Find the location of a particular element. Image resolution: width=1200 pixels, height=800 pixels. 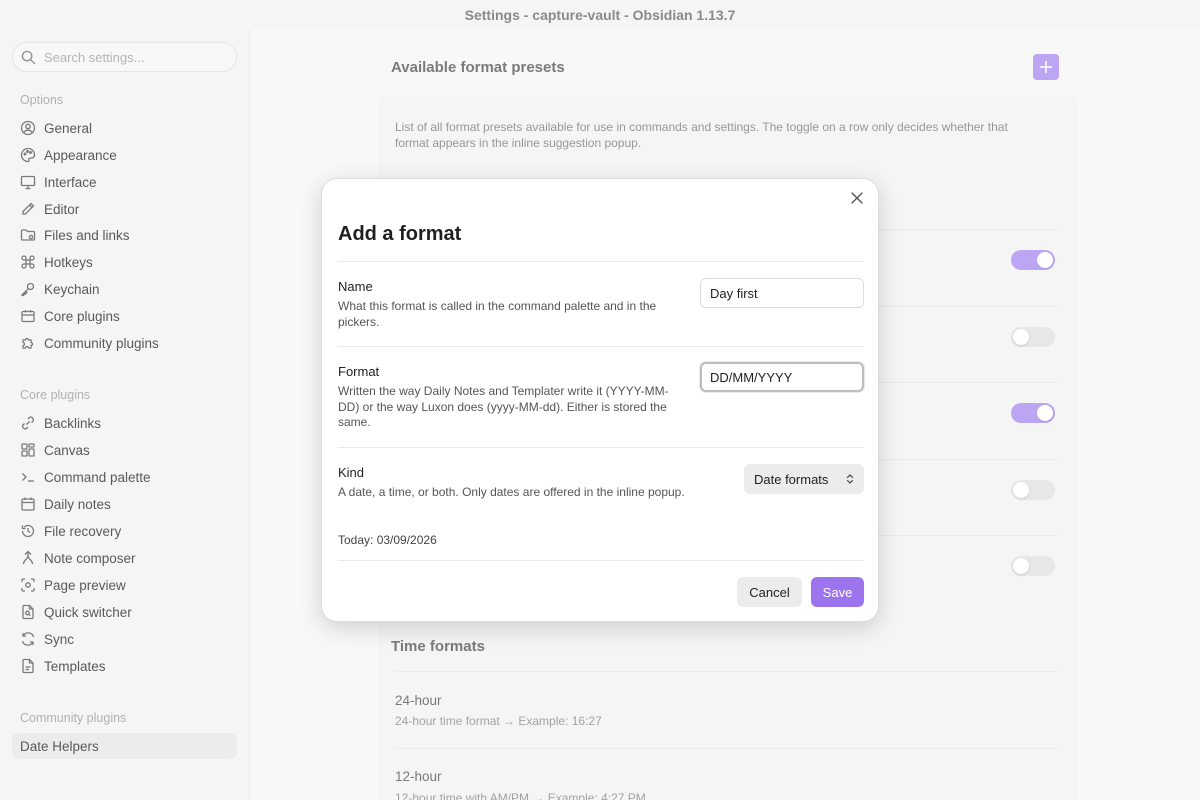

cancel-button: Cancel is located at coordinates (769, 592).